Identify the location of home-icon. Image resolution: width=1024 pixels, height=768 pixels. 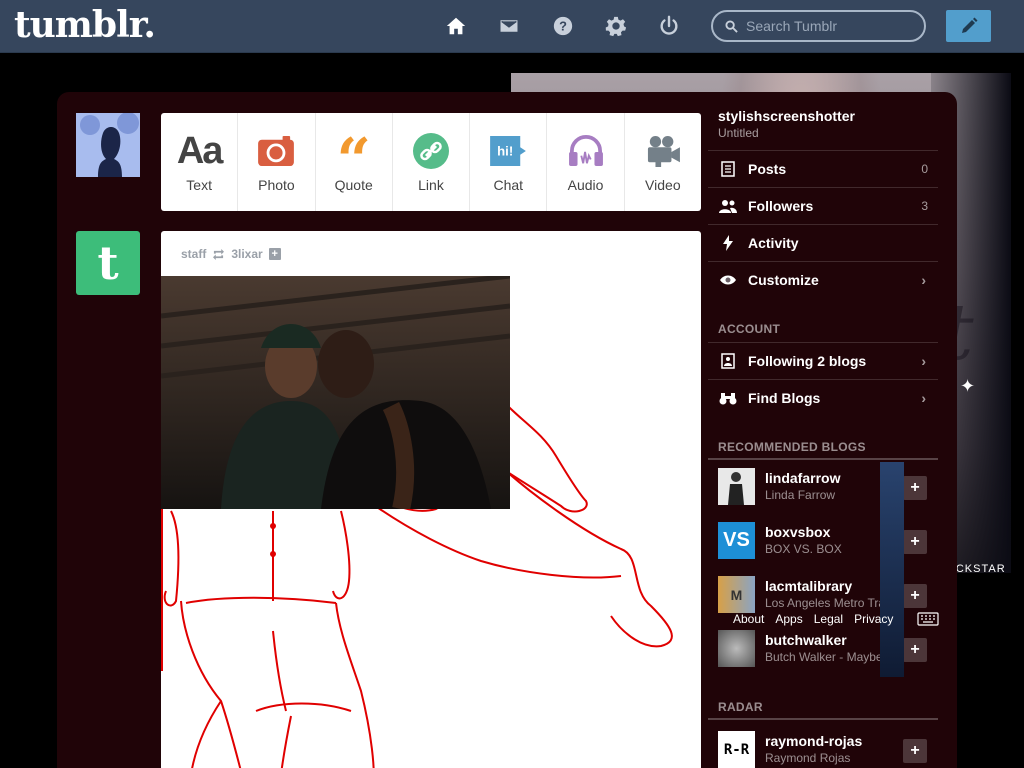
(456, 26).